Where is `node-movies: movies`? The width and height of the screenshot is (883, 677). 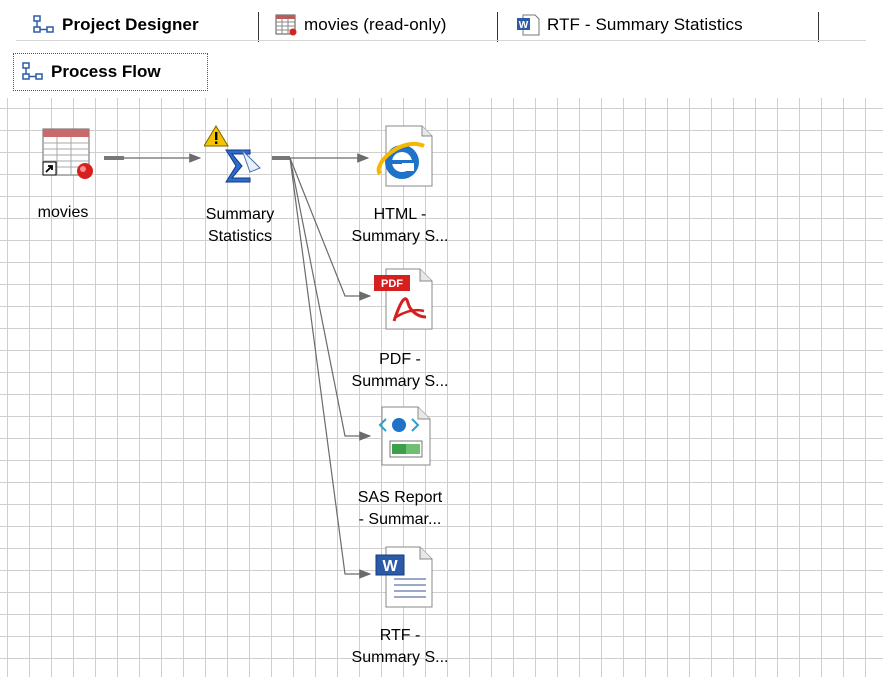
node-movies: movies is located at coordinates (75, 181).